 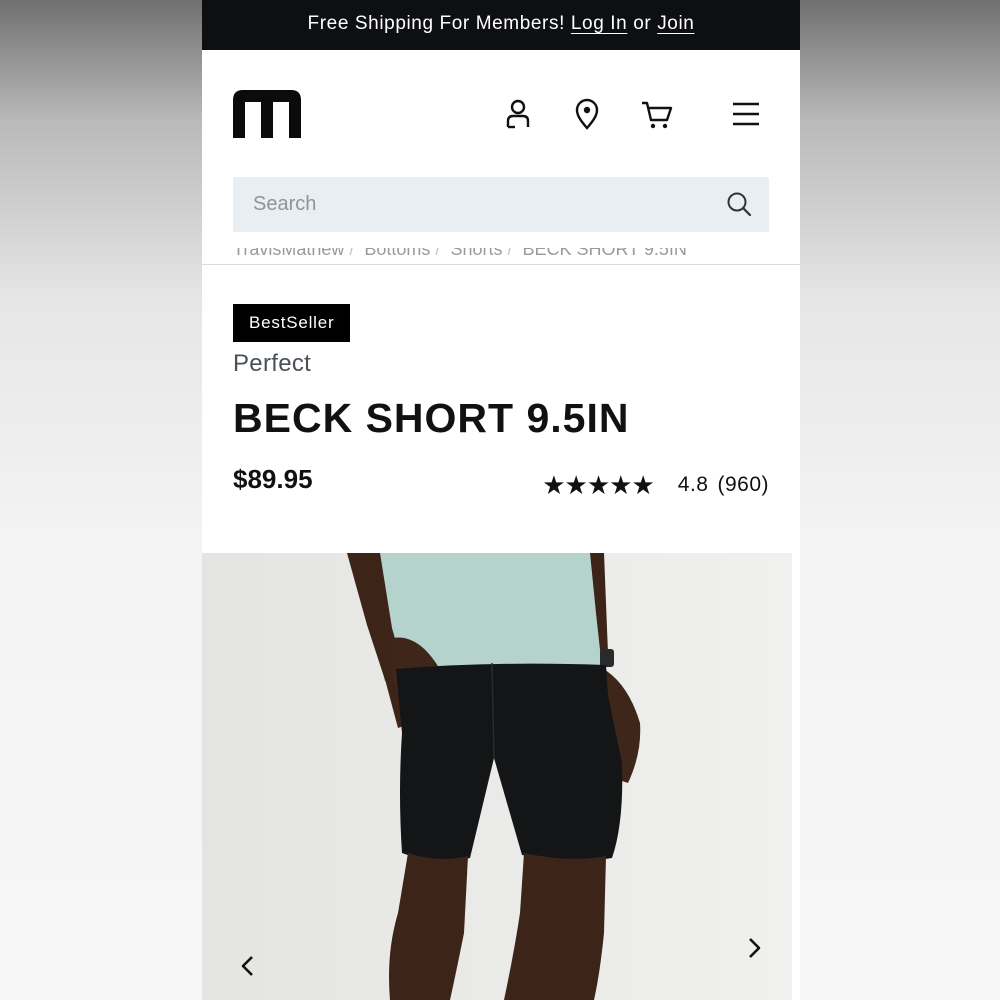 I want to click on bestseller-badge: BestSeller, so click(x=292, y=323).